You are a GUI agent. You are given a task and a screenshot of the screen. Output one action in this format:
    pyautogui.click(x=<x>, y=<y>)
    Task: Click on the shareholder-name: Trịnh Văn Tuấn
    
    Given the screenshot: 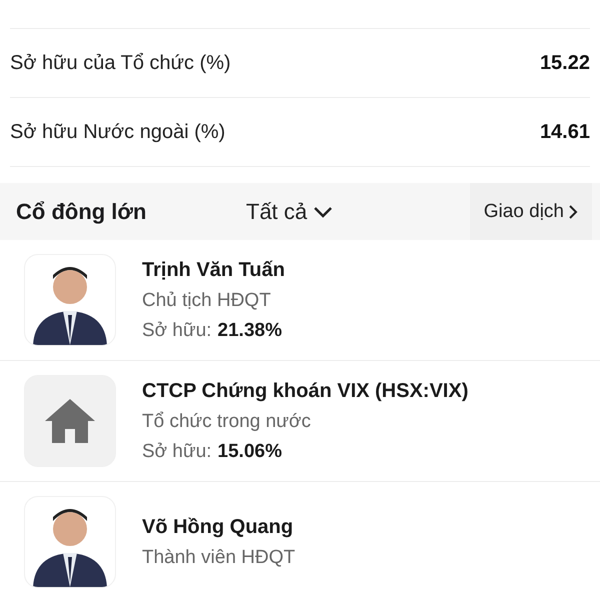 What is the action you would take?
    pyautogui.click(x=213, y=270)
    